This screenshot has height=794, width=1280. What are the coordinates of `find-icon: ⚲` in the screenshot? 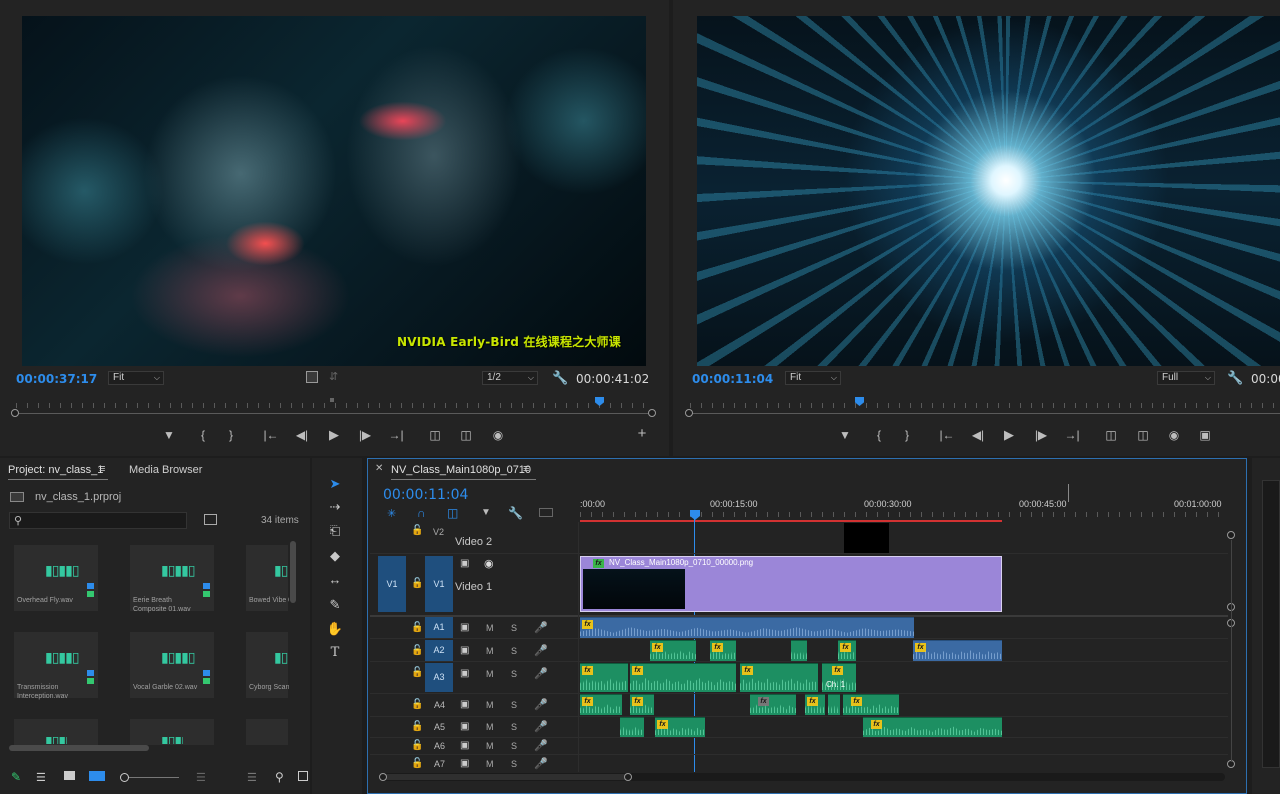 It's located at (279, 777).